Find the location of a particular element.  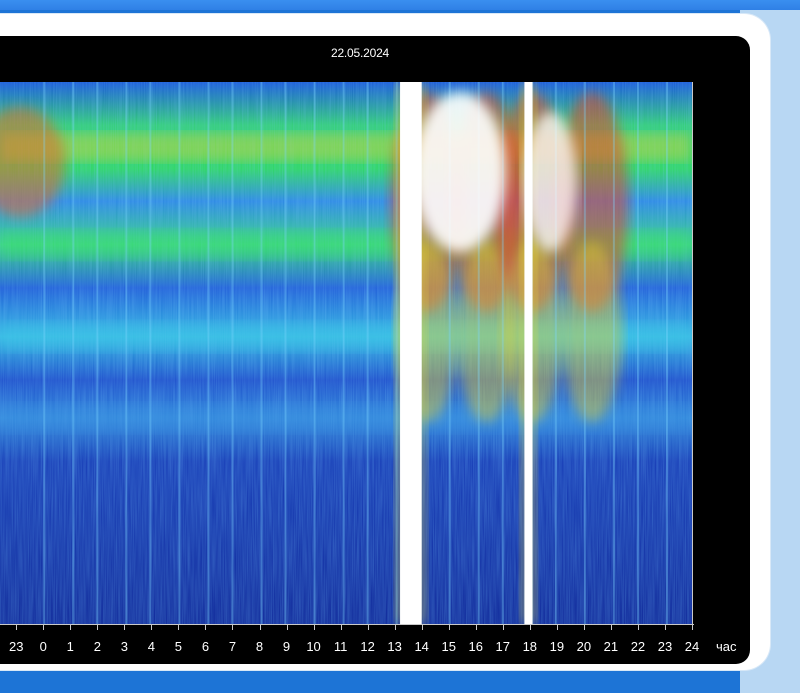

x-tick-label: 2 is located at coordinates (97, 646).